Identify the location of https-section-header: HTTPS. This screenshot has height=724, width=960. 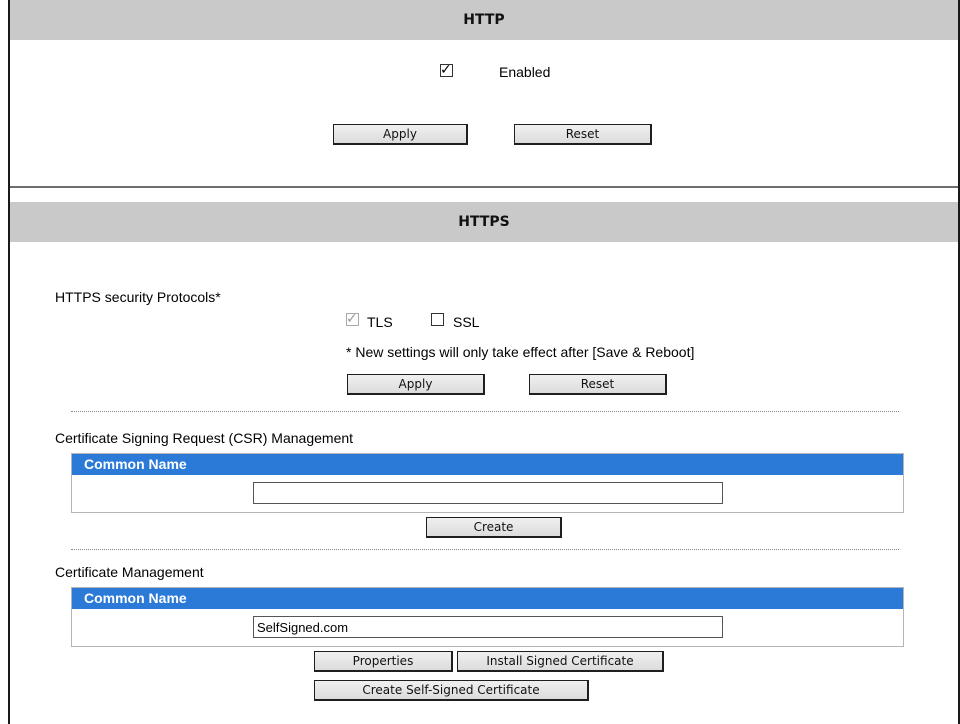
(484, 222).